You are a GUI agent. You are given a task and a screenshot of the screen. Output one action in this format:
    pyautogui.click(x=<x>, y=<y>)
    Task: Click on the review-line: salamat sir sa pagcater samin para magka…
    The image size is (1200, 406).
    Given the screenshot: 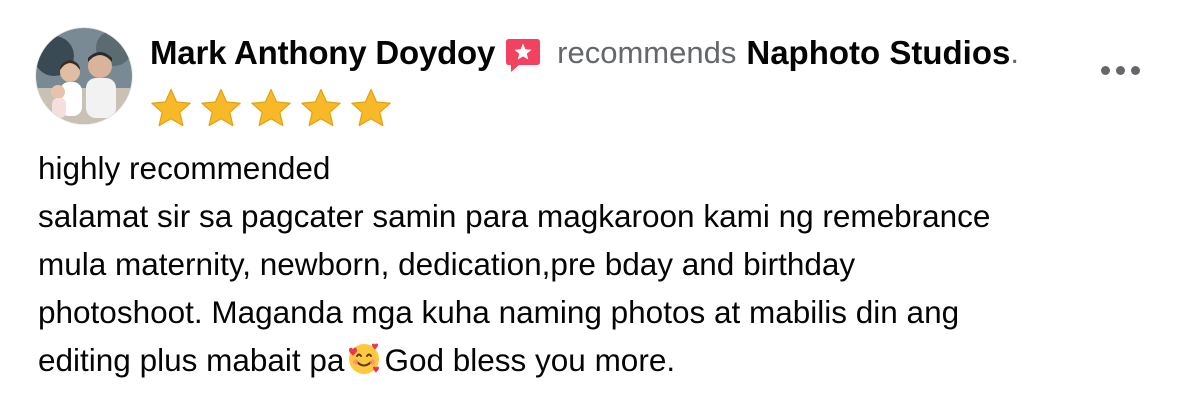 What is the action you would take?
    pyautogui.click(x=514, y=216)
    